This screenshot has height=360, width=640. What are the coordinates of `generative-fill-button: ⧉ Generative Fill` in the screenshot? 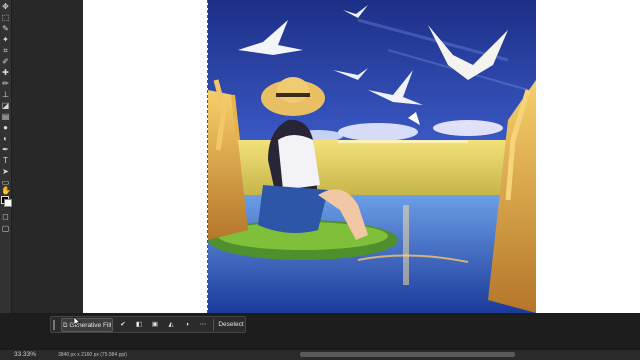 It's located at (87, 325).